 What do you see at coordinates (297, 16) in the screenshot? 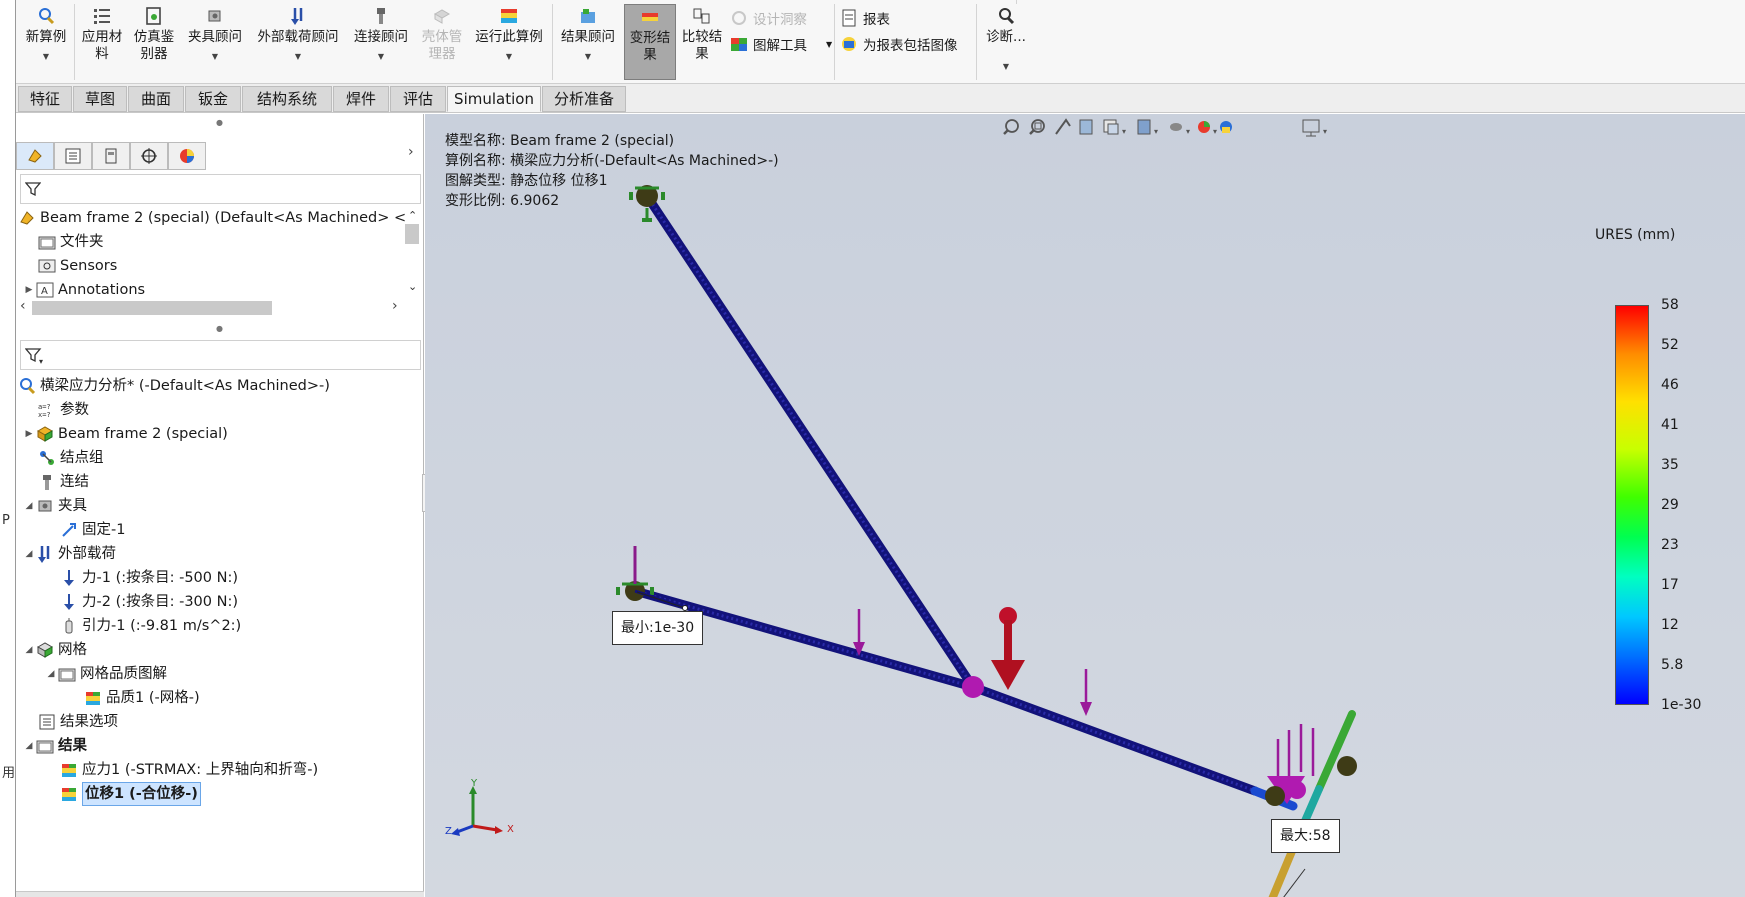
I see `external-load-icon` at bounding box center [297, 16].